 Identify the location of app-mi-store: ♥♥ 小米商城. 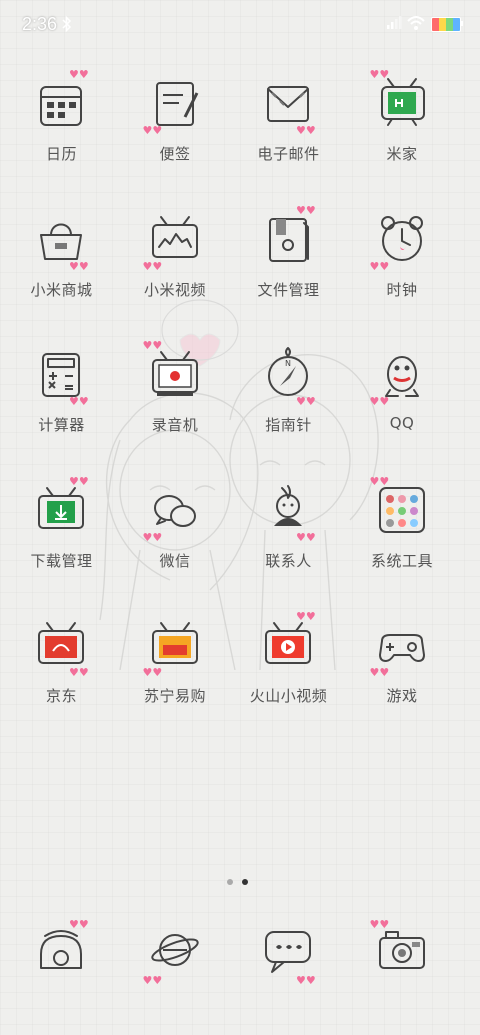
(61, 261).